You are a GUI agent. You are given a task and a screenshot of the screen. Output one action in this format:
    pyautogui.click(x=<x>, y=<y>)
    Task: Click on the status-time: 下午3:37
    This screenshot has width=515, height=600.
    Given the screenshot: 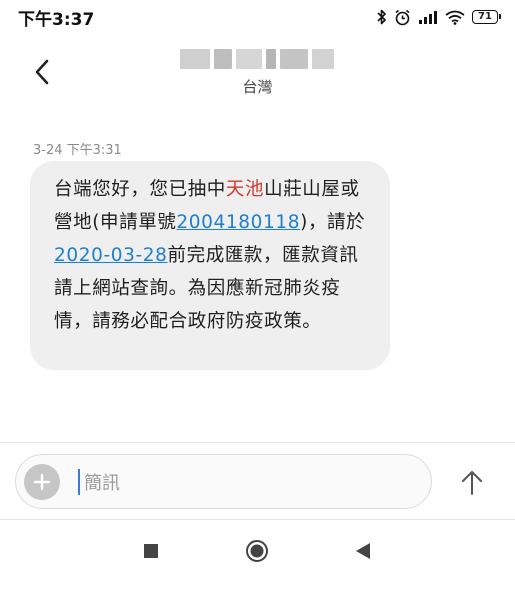 What is the action you would take?
    pyautogui.click(x=56, y=19)
    